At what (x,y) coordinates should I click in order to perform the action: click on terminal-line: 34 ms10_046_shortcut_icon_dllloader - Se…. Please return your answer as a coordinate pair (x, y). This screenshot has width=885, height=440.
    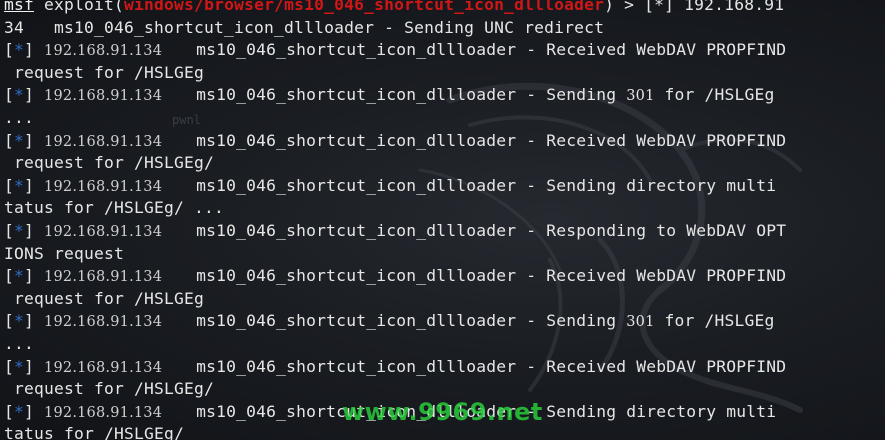
    Looking at the image, I should click on (395, 28).